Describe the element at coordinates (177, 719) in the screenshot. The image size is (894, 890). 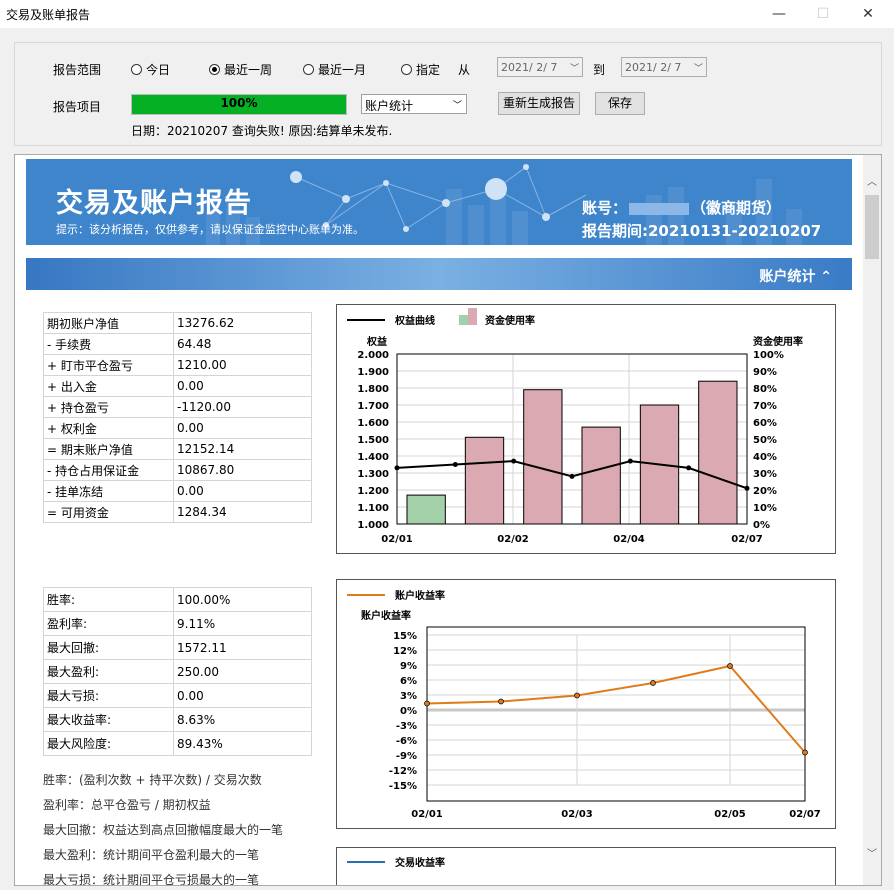
I see `table-row: 最大收益率: 8.63%` at that location.